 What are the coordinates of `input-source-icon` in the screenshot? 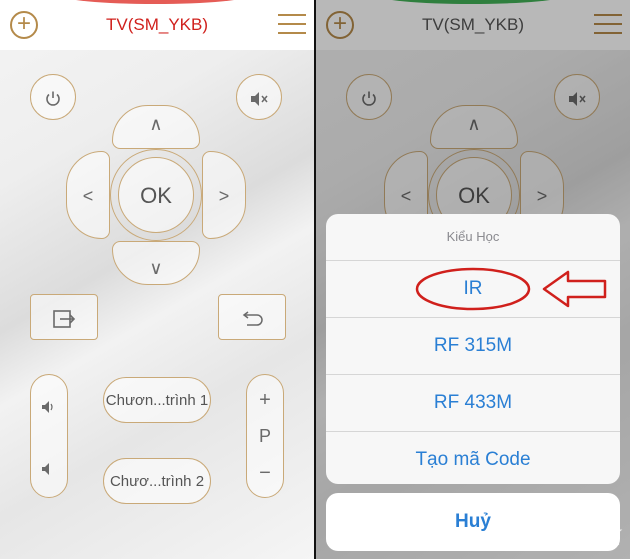 It's located at (64, 318).